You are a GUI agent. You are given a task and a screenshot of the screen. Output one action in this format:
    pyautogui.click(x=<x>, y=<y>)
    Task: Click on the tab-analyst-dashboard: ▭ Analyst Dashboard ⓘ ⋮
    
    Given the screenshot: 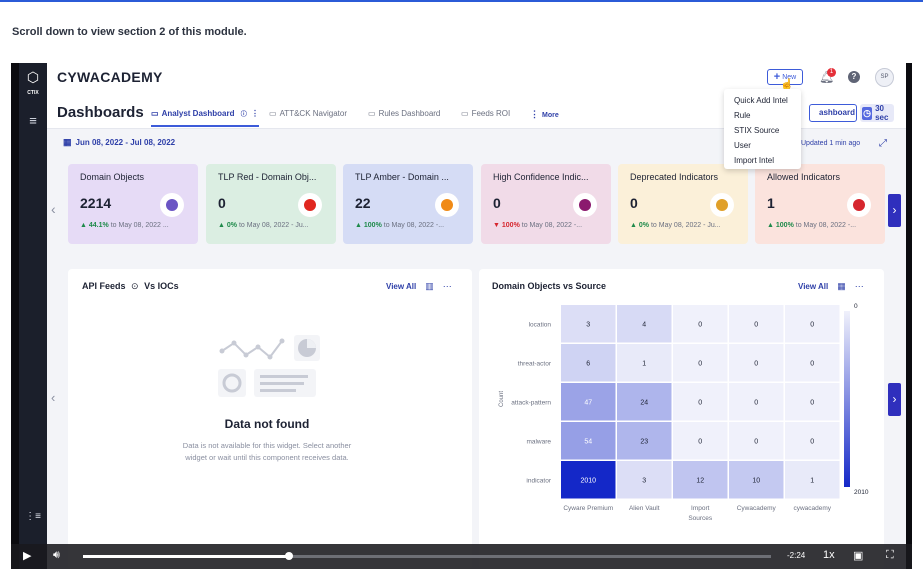 What is the action you would take?
    pyautogui.click(x=205, y=113)
    